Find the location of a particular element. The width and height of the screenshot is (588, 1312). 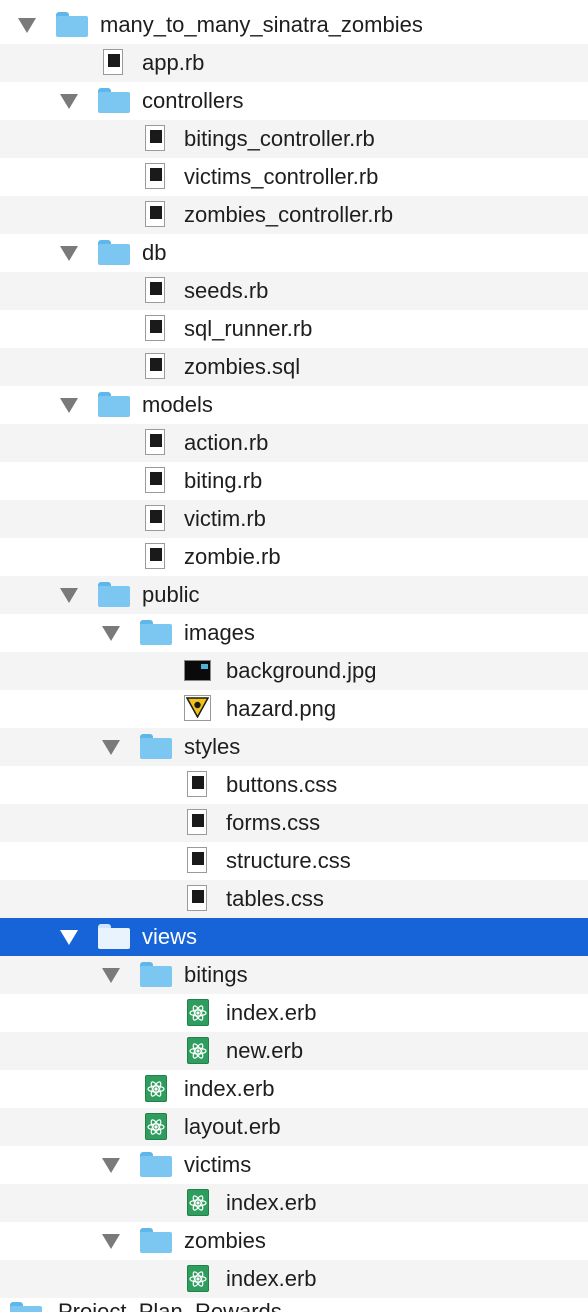

tree-folder-row: views is located at coordinates (294, 937).